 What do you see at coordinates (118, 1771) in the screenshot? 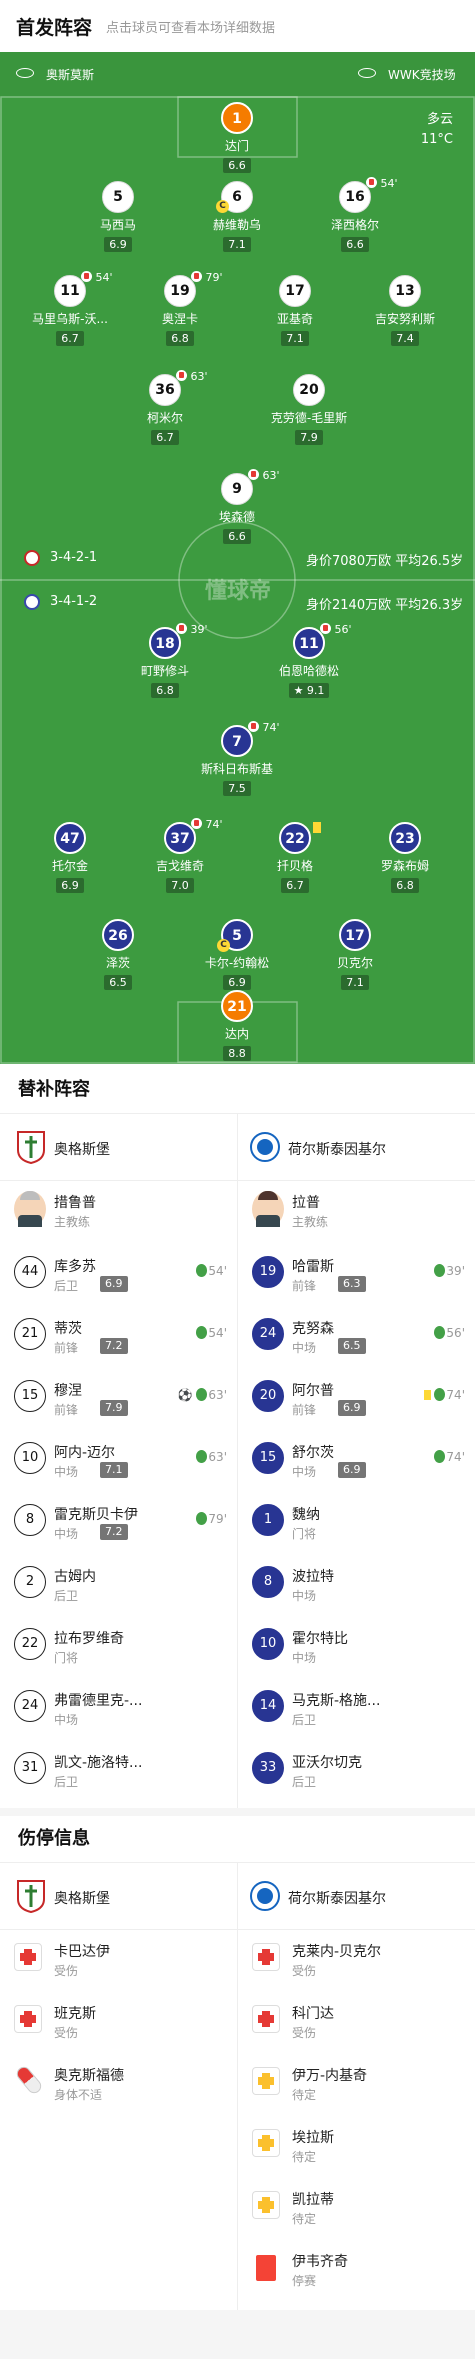
I see `sub-row: 31 凯文-施洛特... 后卫` at bounding box center [118, 1771].